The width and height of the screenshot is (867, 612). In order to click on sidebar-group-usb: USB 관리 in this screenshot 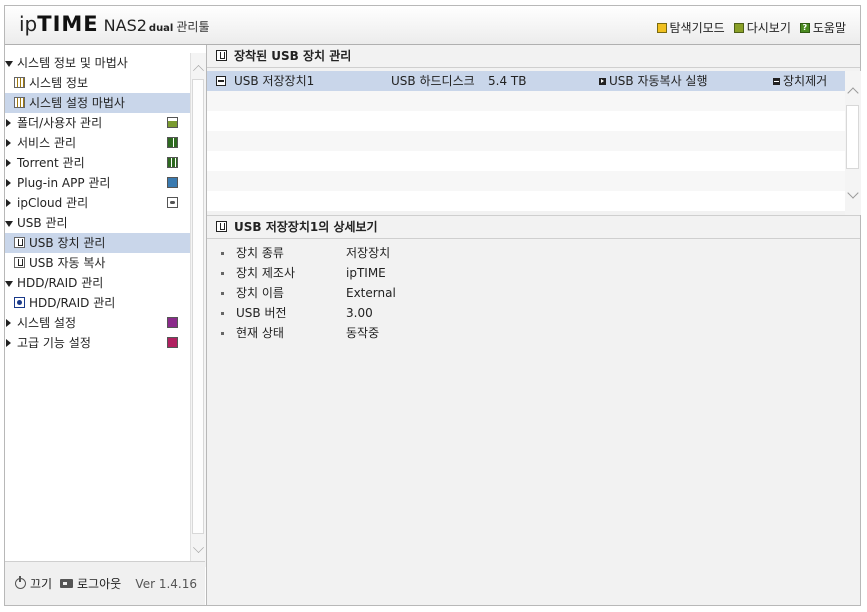, I will do `click(97, 223)`.